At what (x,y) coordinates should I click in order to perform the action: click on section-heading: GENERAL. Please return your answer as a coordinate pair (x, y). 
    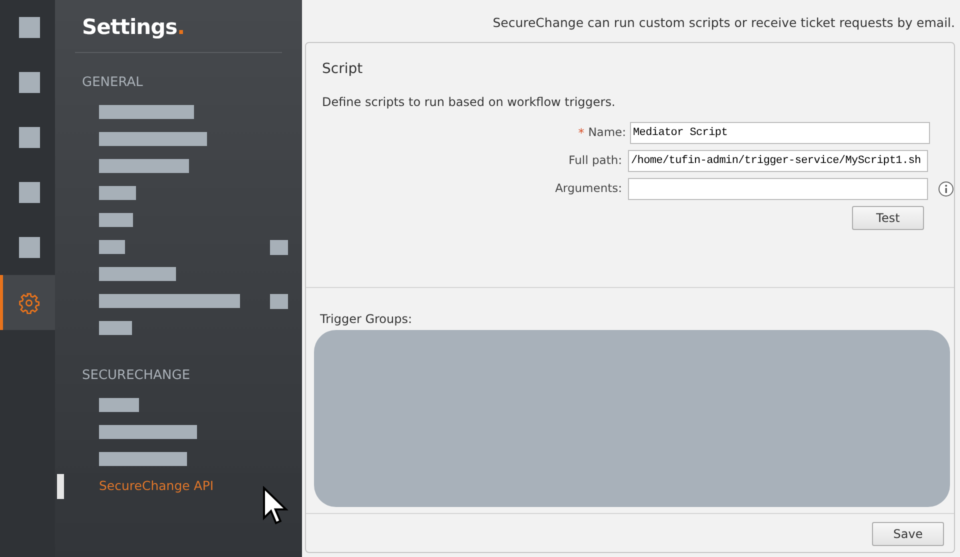
    Looking at the image, I should click on (112, 83).